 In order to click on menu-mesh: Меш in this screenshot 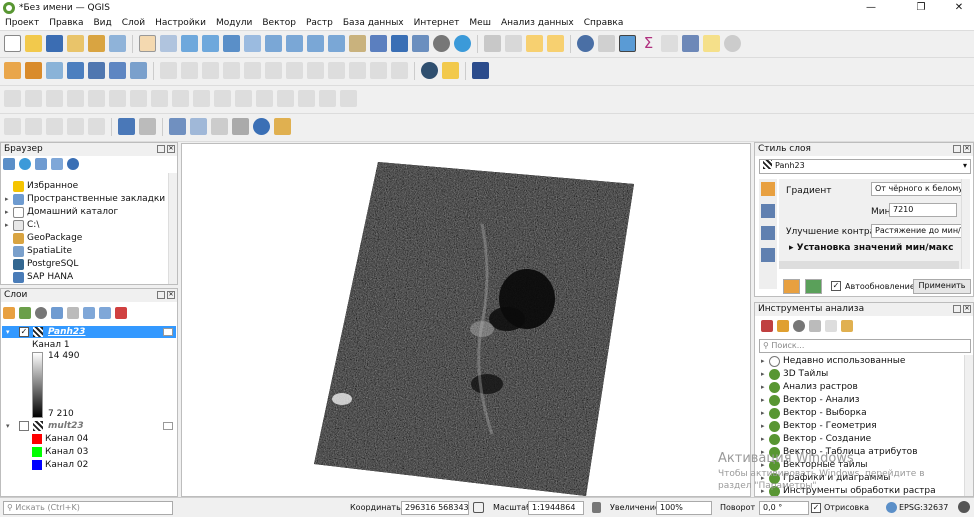, I will do `click(480, 23)`.